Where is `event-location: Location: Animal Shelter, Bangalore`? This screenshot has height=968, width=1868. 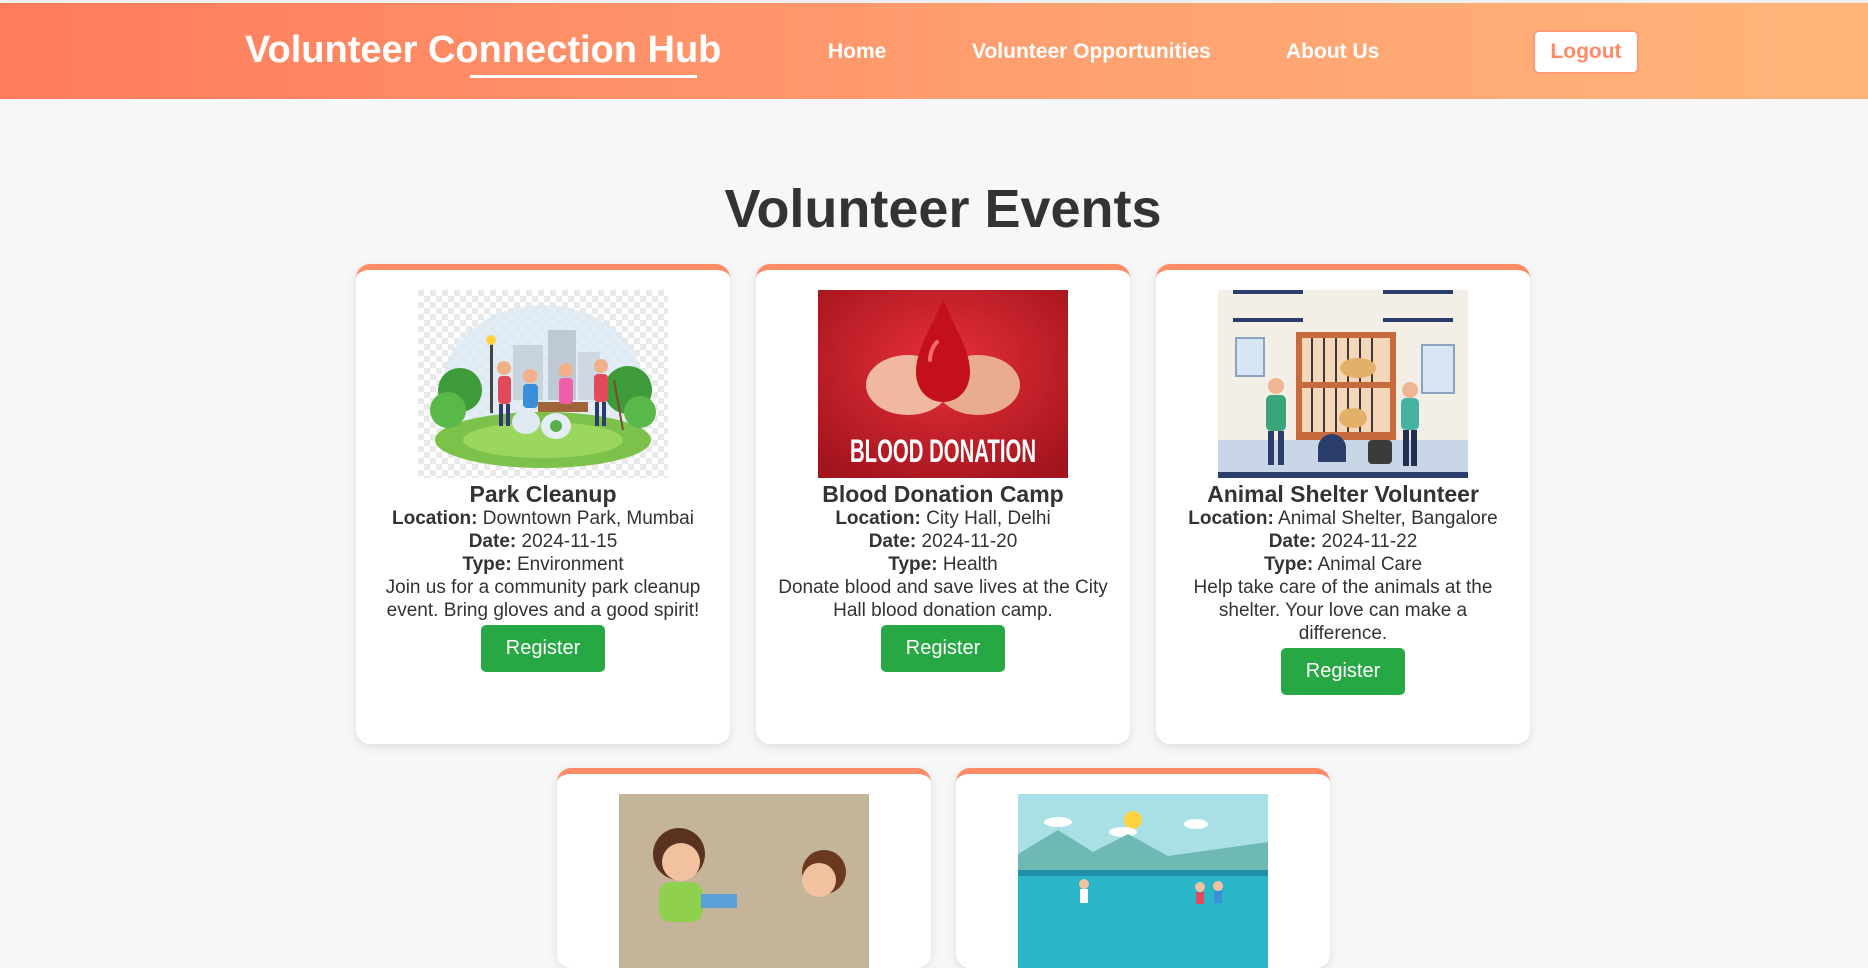
event-location: Location: Animal Shelter, Bangalore is located at coordinates (1343, 518).